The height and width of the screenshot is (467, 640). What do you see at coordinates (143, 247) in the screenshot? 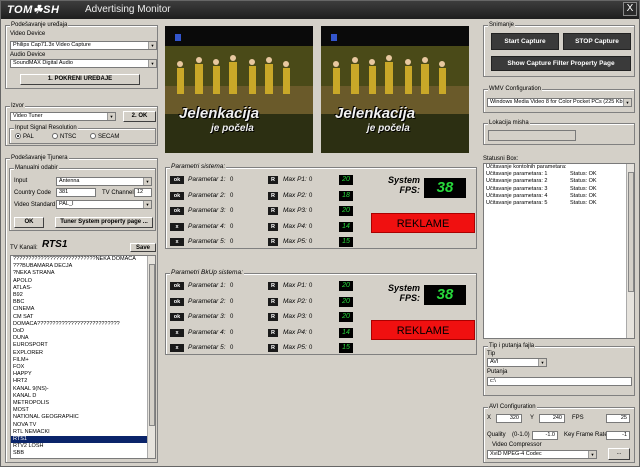
I see `save-channel-button: Save` at bounding box center [143, 247].